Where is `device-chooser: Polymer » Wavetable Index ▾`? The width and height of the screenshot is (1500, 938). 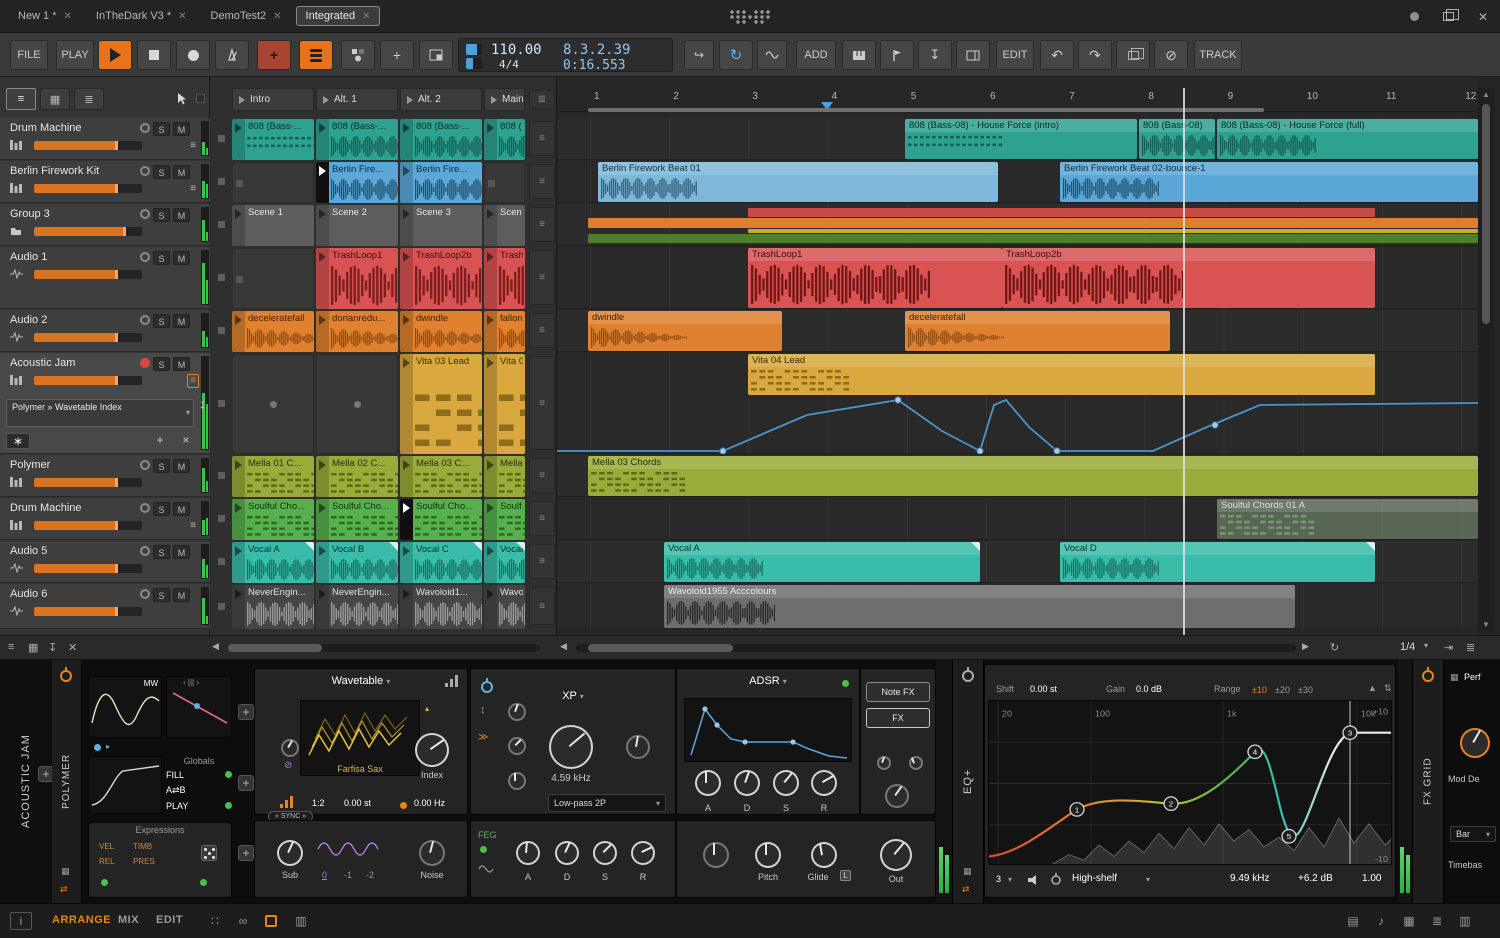
device-chooser: Polymer » Wavetable Index ▾ is located at coordinates (100, 413).